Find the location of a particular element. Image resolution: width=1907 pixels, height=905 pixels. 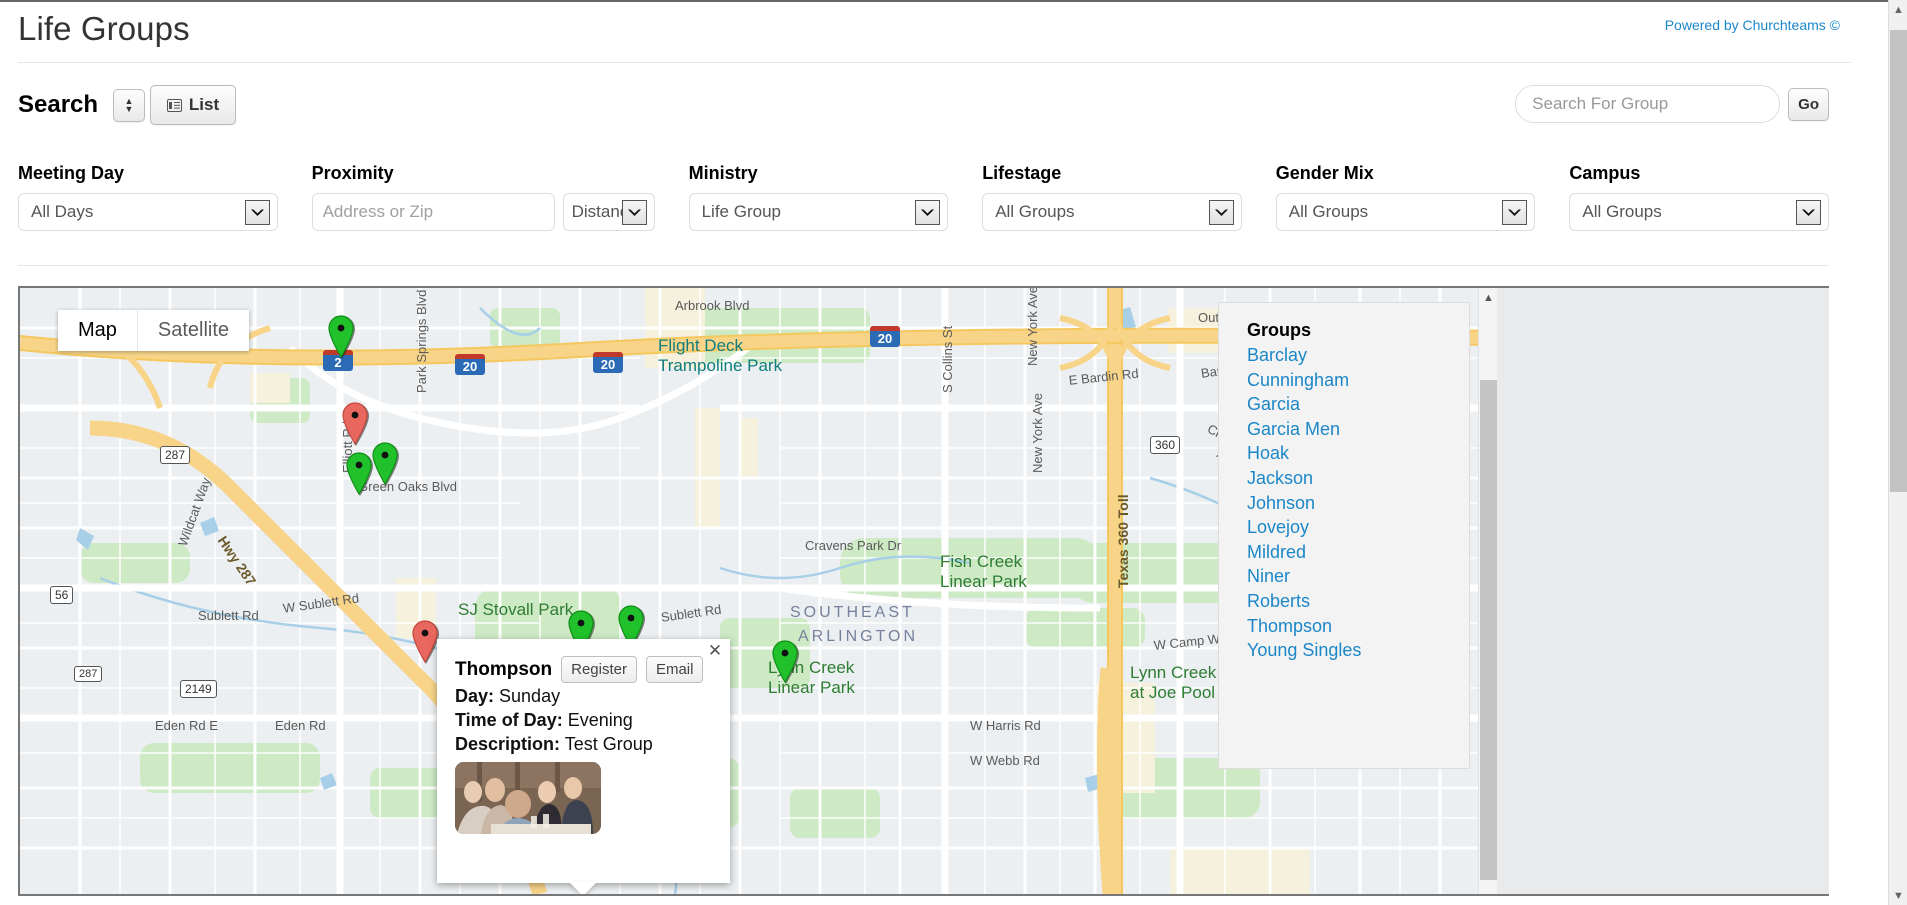

ministry-value: Life Group is located at coordinates (741, 211).